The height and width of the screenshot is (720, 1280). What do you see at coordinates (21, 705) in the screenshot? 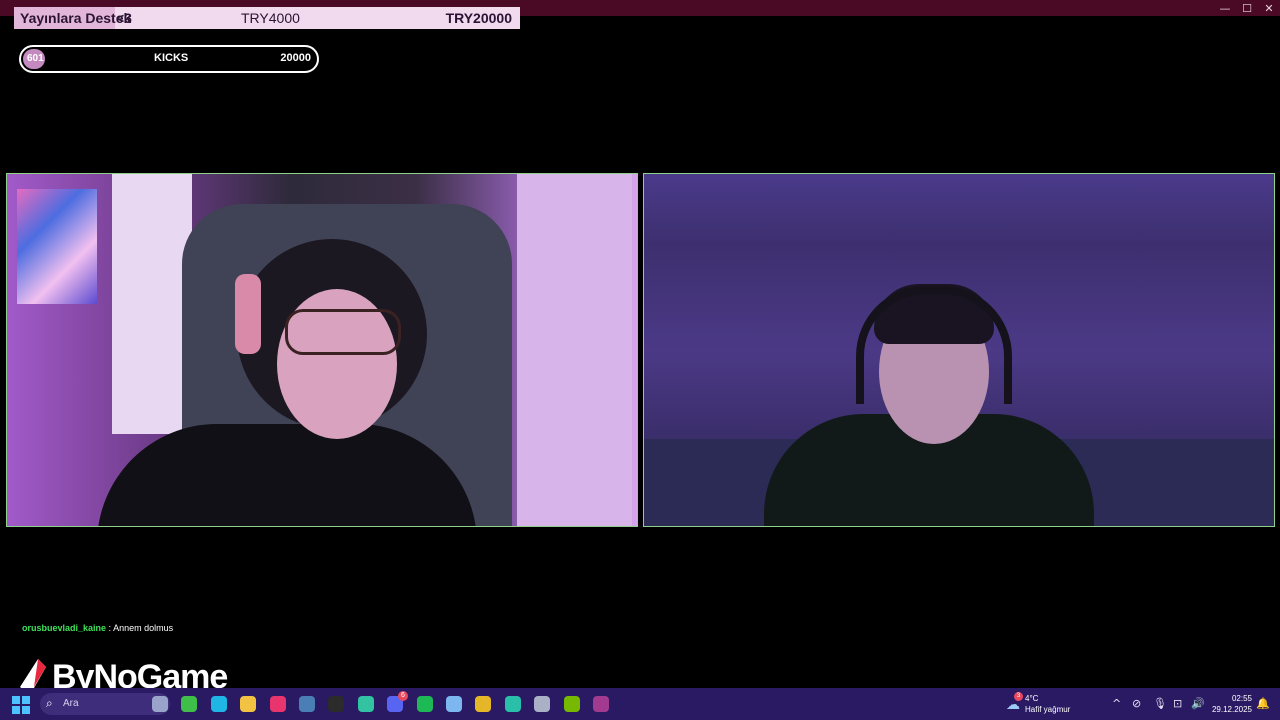
I see `start-button` at bounding box center [21, 705].